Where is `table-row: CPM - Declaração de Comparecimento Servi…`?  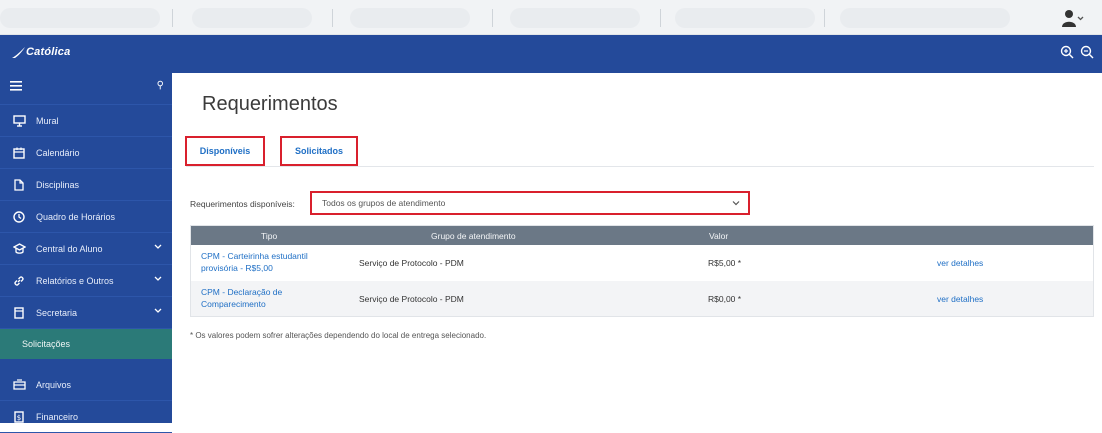 table-row: CPM - Declaração de Comparecimento Servi… is located at coordinates (642, 298).